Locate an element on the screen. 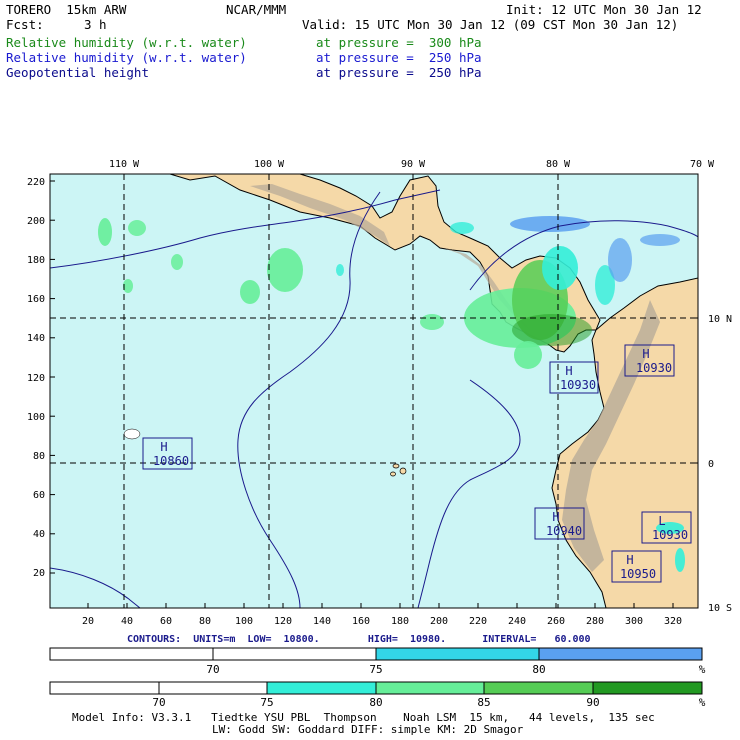  cbar1-label: 70 is located at coordinates (212, 669).